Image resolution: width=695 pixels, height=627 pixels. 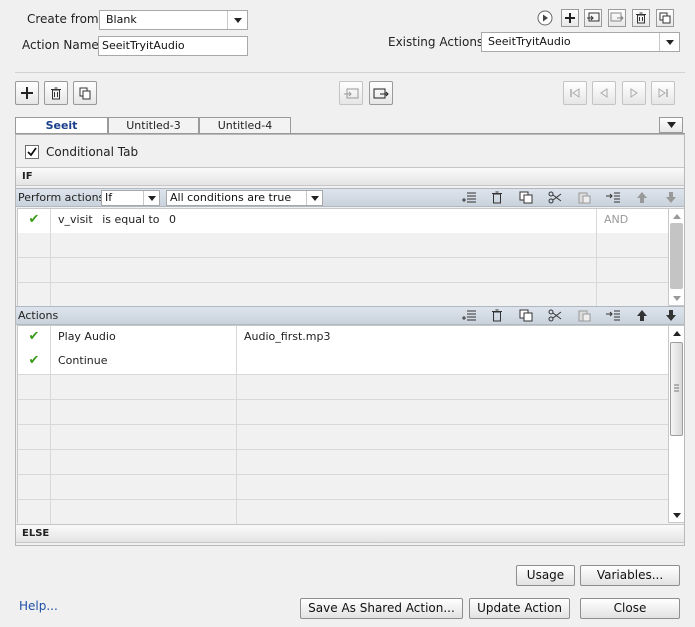 I want to click on conditions-scrollbar, so click(x=676, y=257).